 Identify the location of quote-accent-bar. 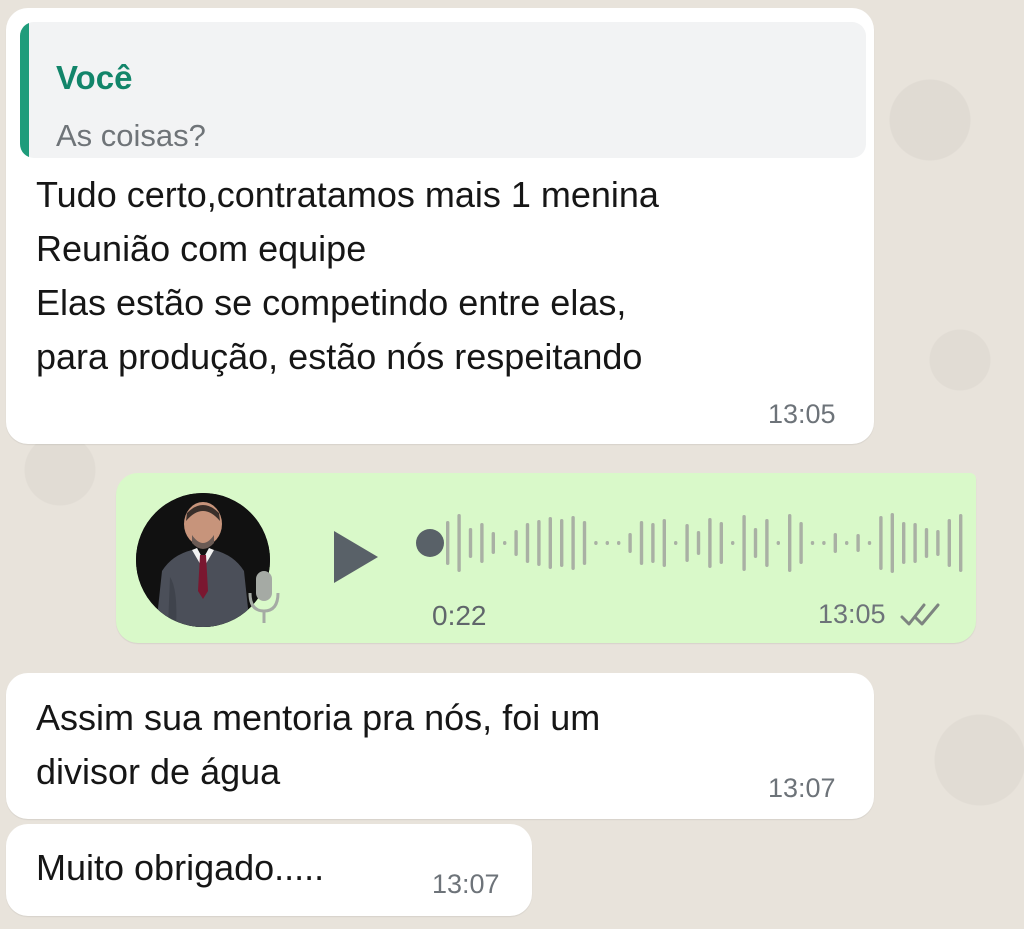
(24, 90).